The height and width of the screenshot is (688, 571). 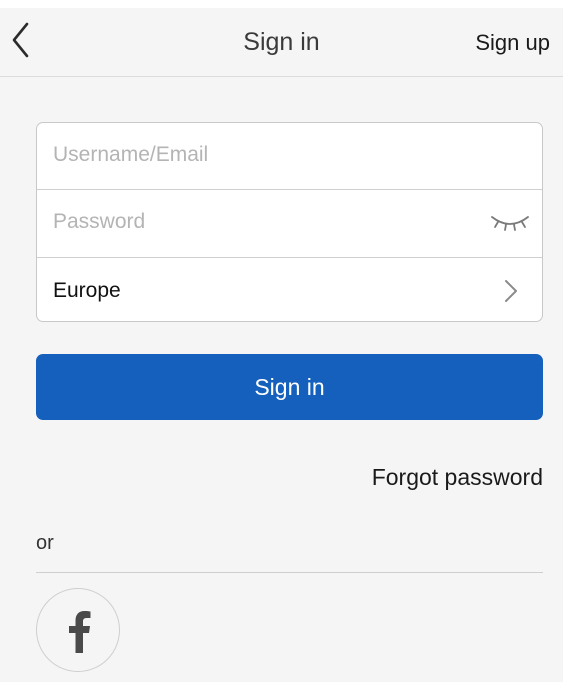 I want to click on forgot-password-link: Forgot password, so click(x=457, y=477).